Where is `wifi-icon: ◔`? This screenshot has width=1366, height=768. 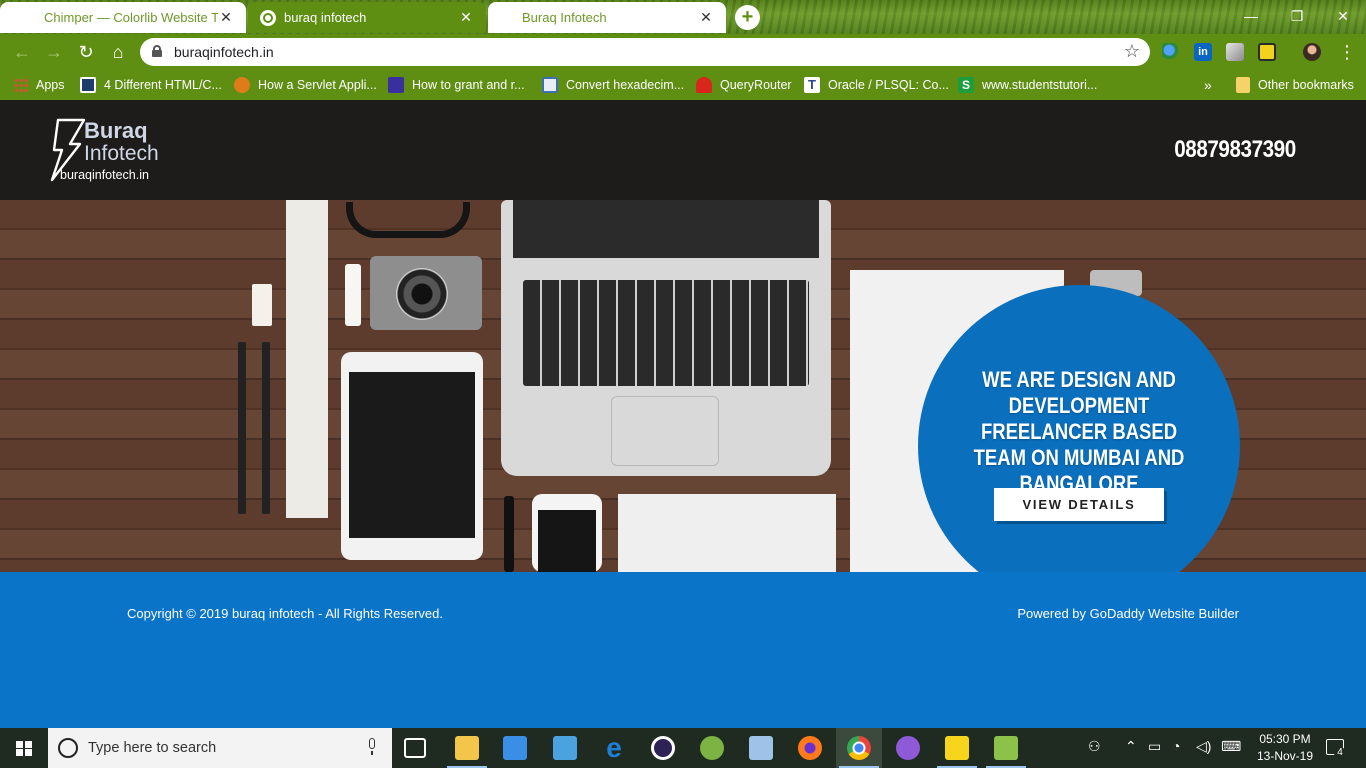
wifi-icon: ◔ is located at coordinates (1176, 746).